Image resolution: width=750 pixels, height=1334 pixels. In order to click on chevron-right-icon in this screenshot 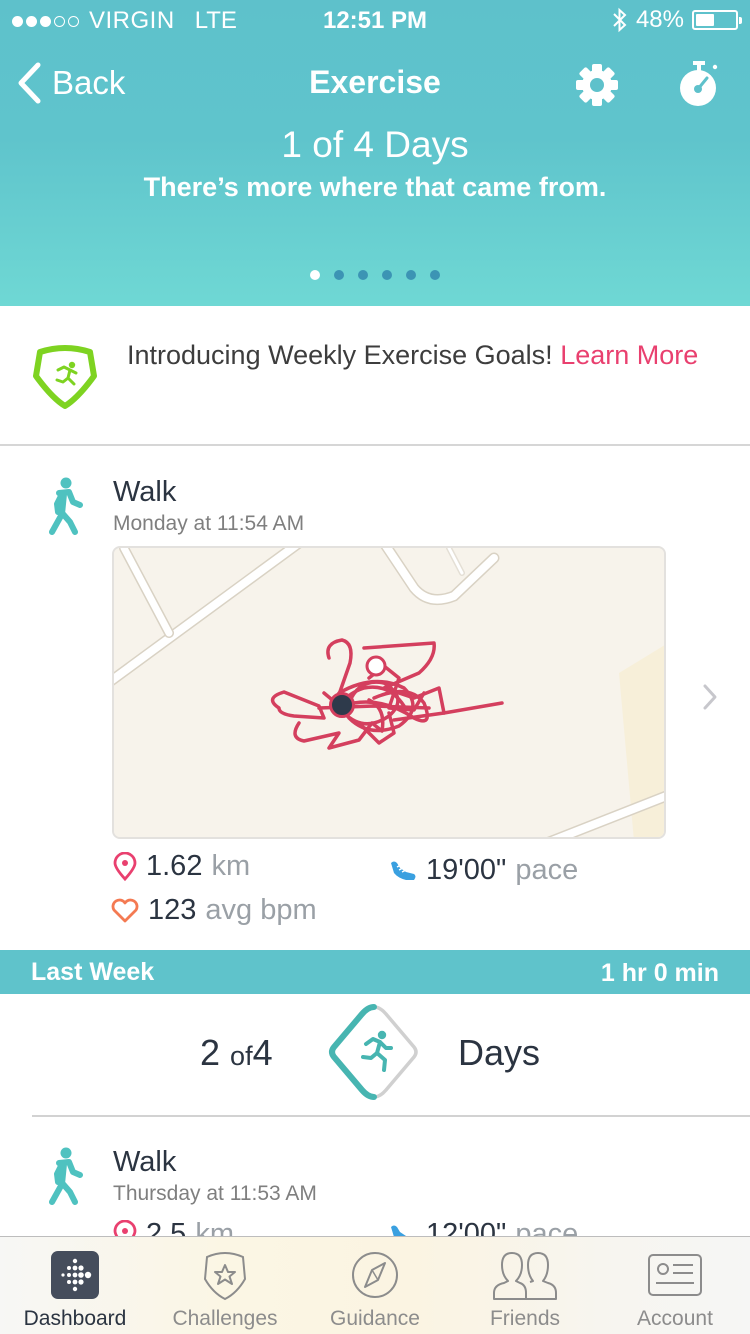, I will do `click(710, 697)`.